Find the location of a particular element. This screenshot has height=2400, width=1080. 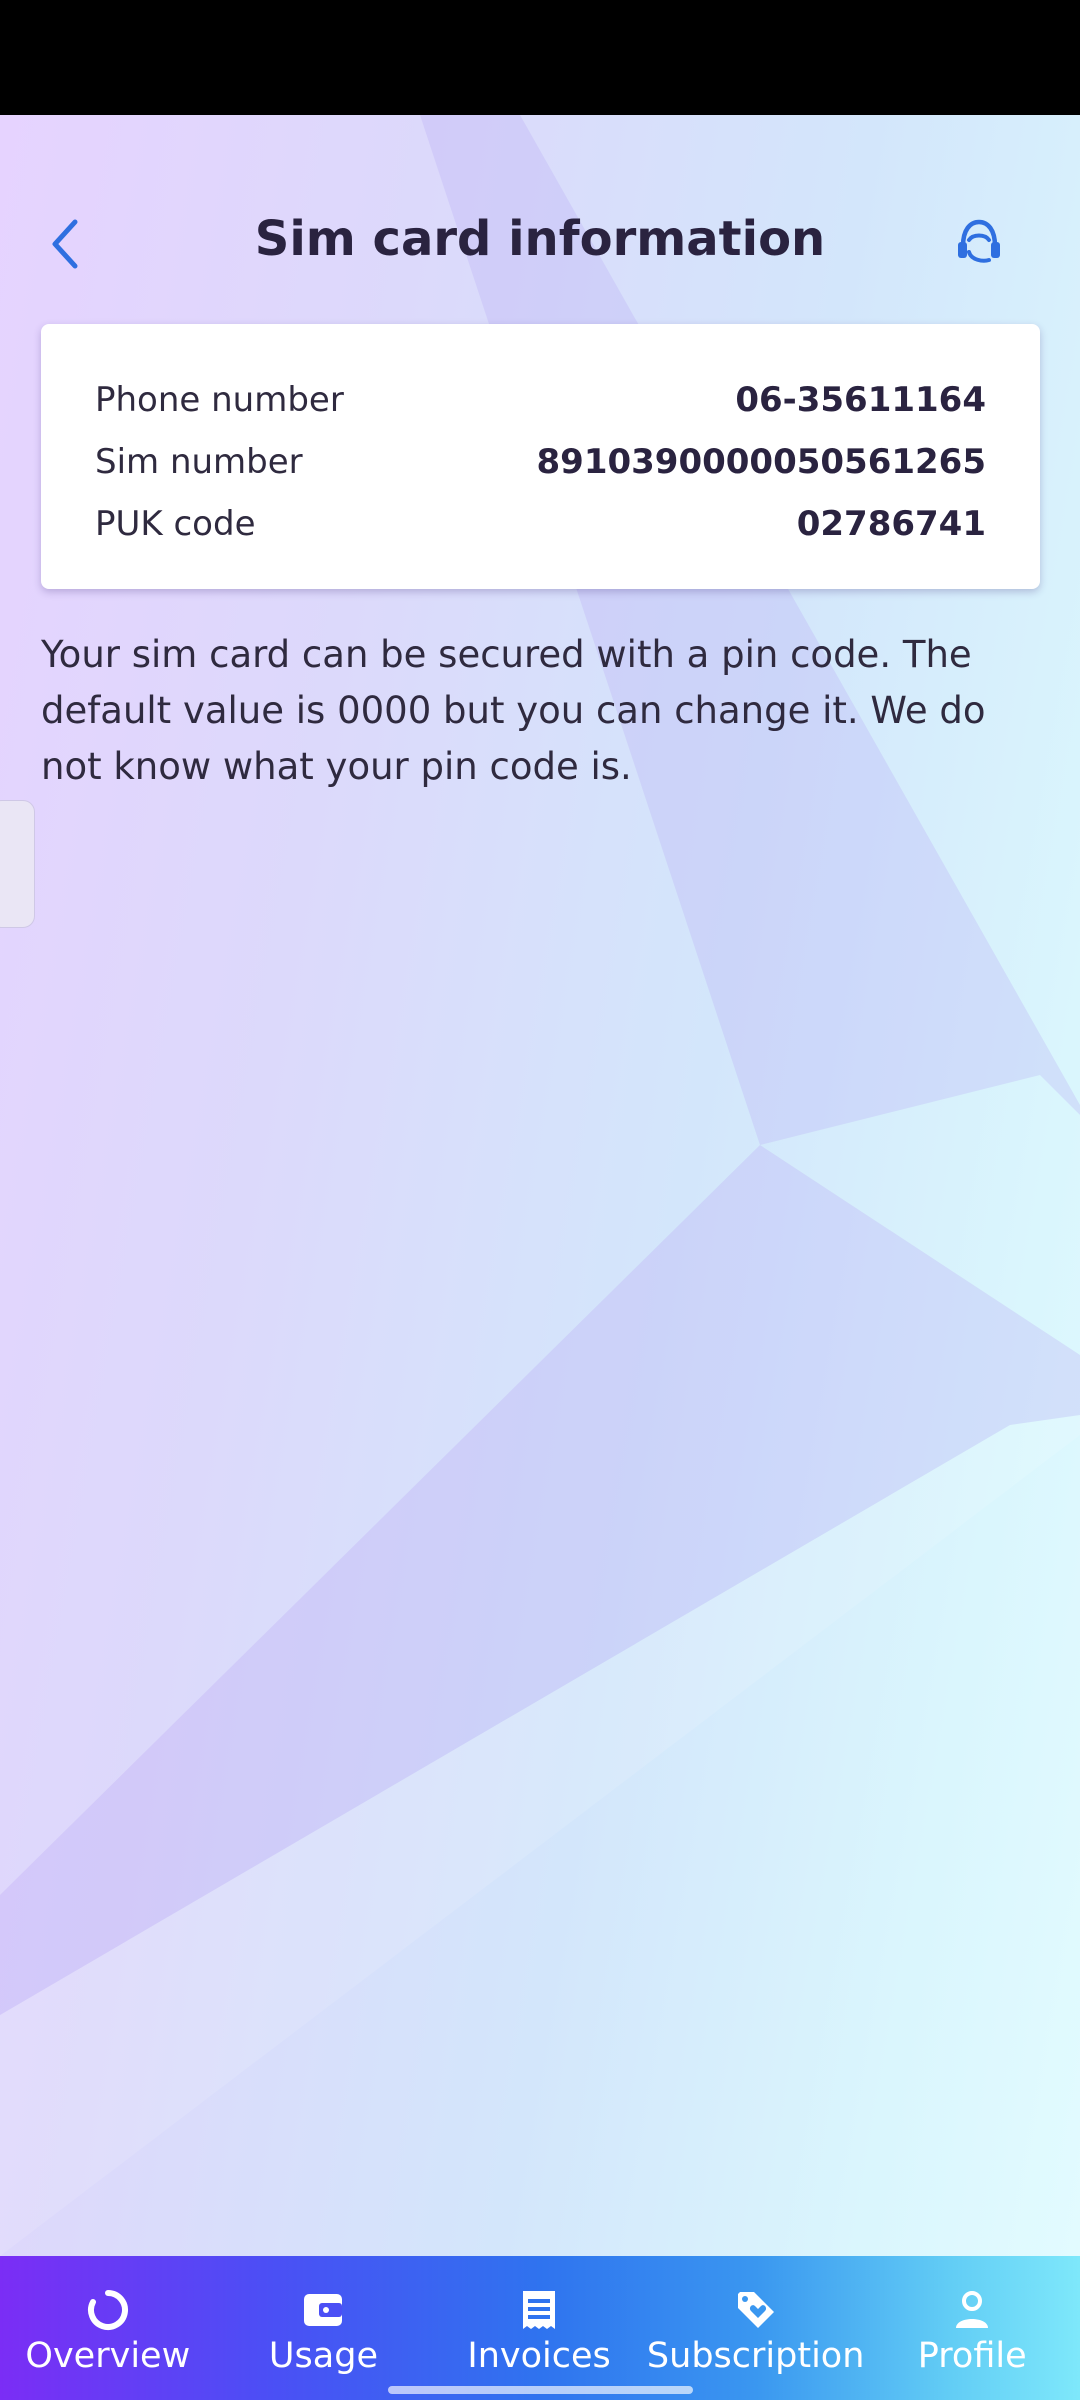

nav-label-overview: Overview is located at coordinates (108, 2356).